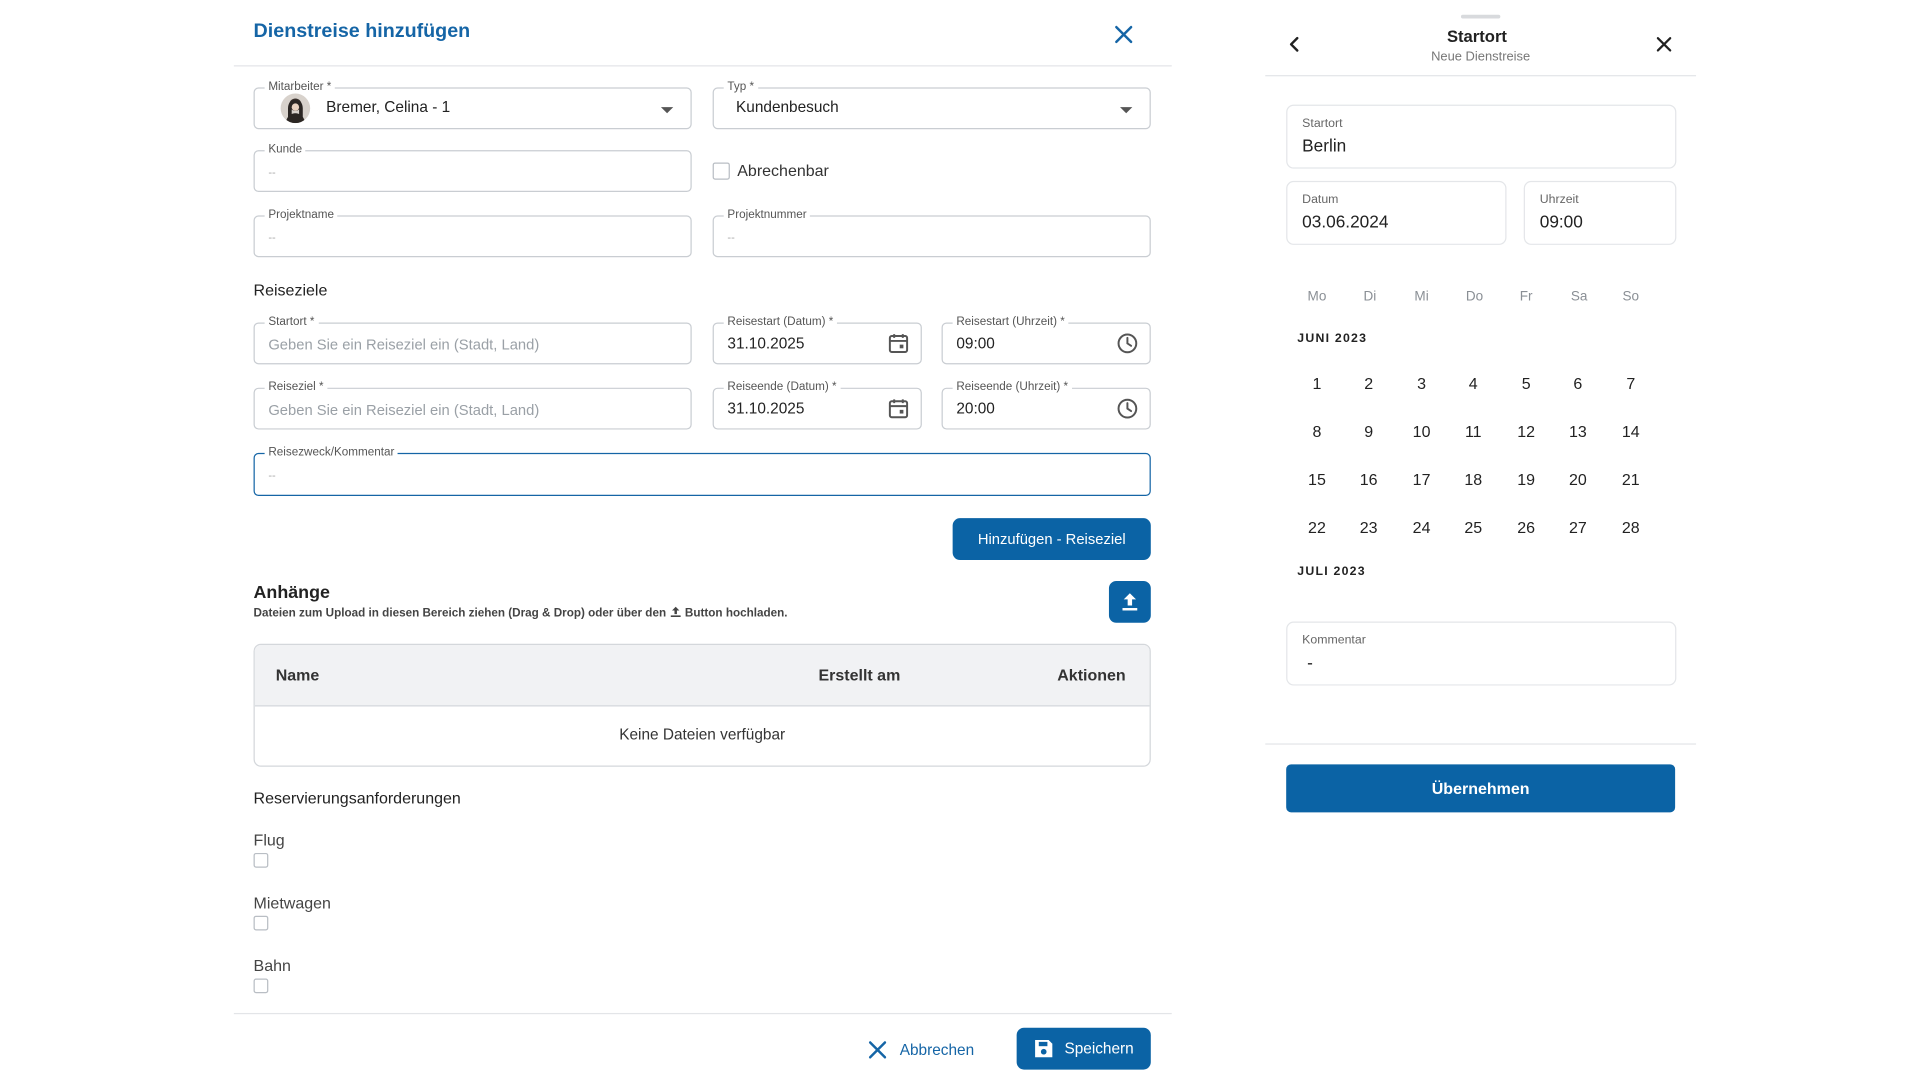 Image resolution: width=1920 pixels, height=1081 pixels. Describe the element at coordinates (1368, 431) in the screenshot. I see `calendar-day: 9` at that location.